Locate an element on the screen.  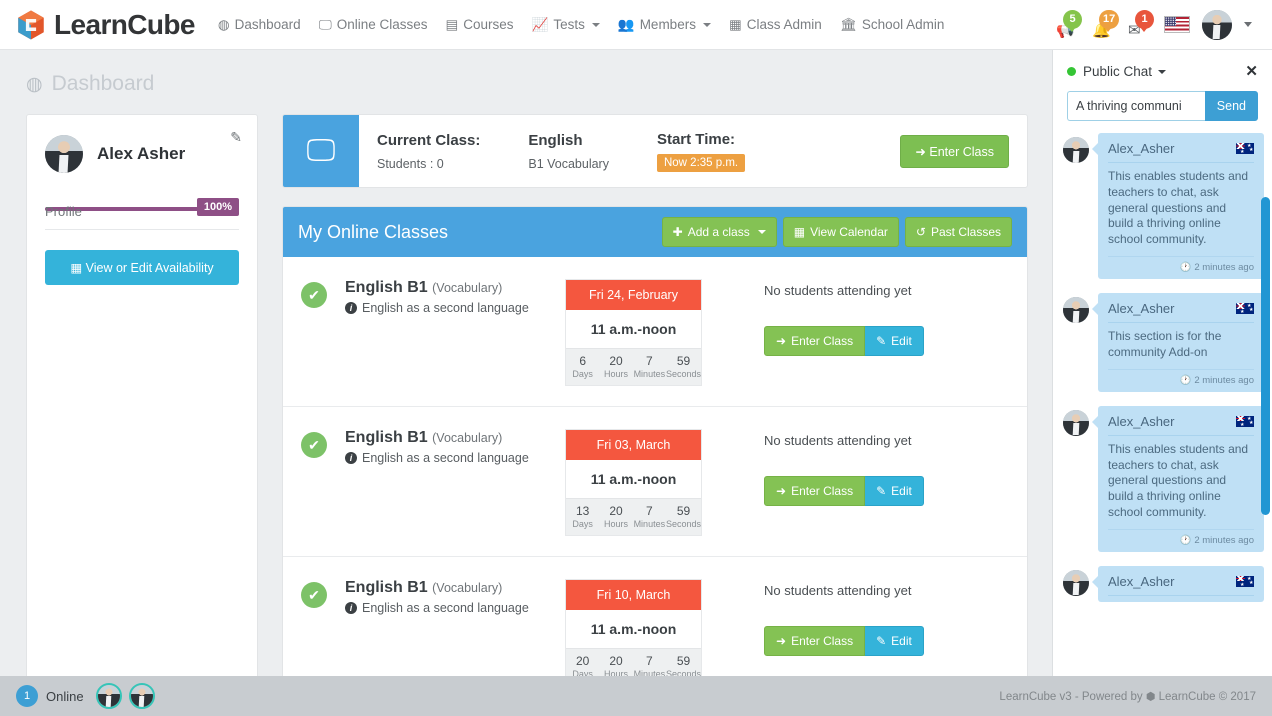
countdown-label: Minutes is located at coordinates (649, 672).